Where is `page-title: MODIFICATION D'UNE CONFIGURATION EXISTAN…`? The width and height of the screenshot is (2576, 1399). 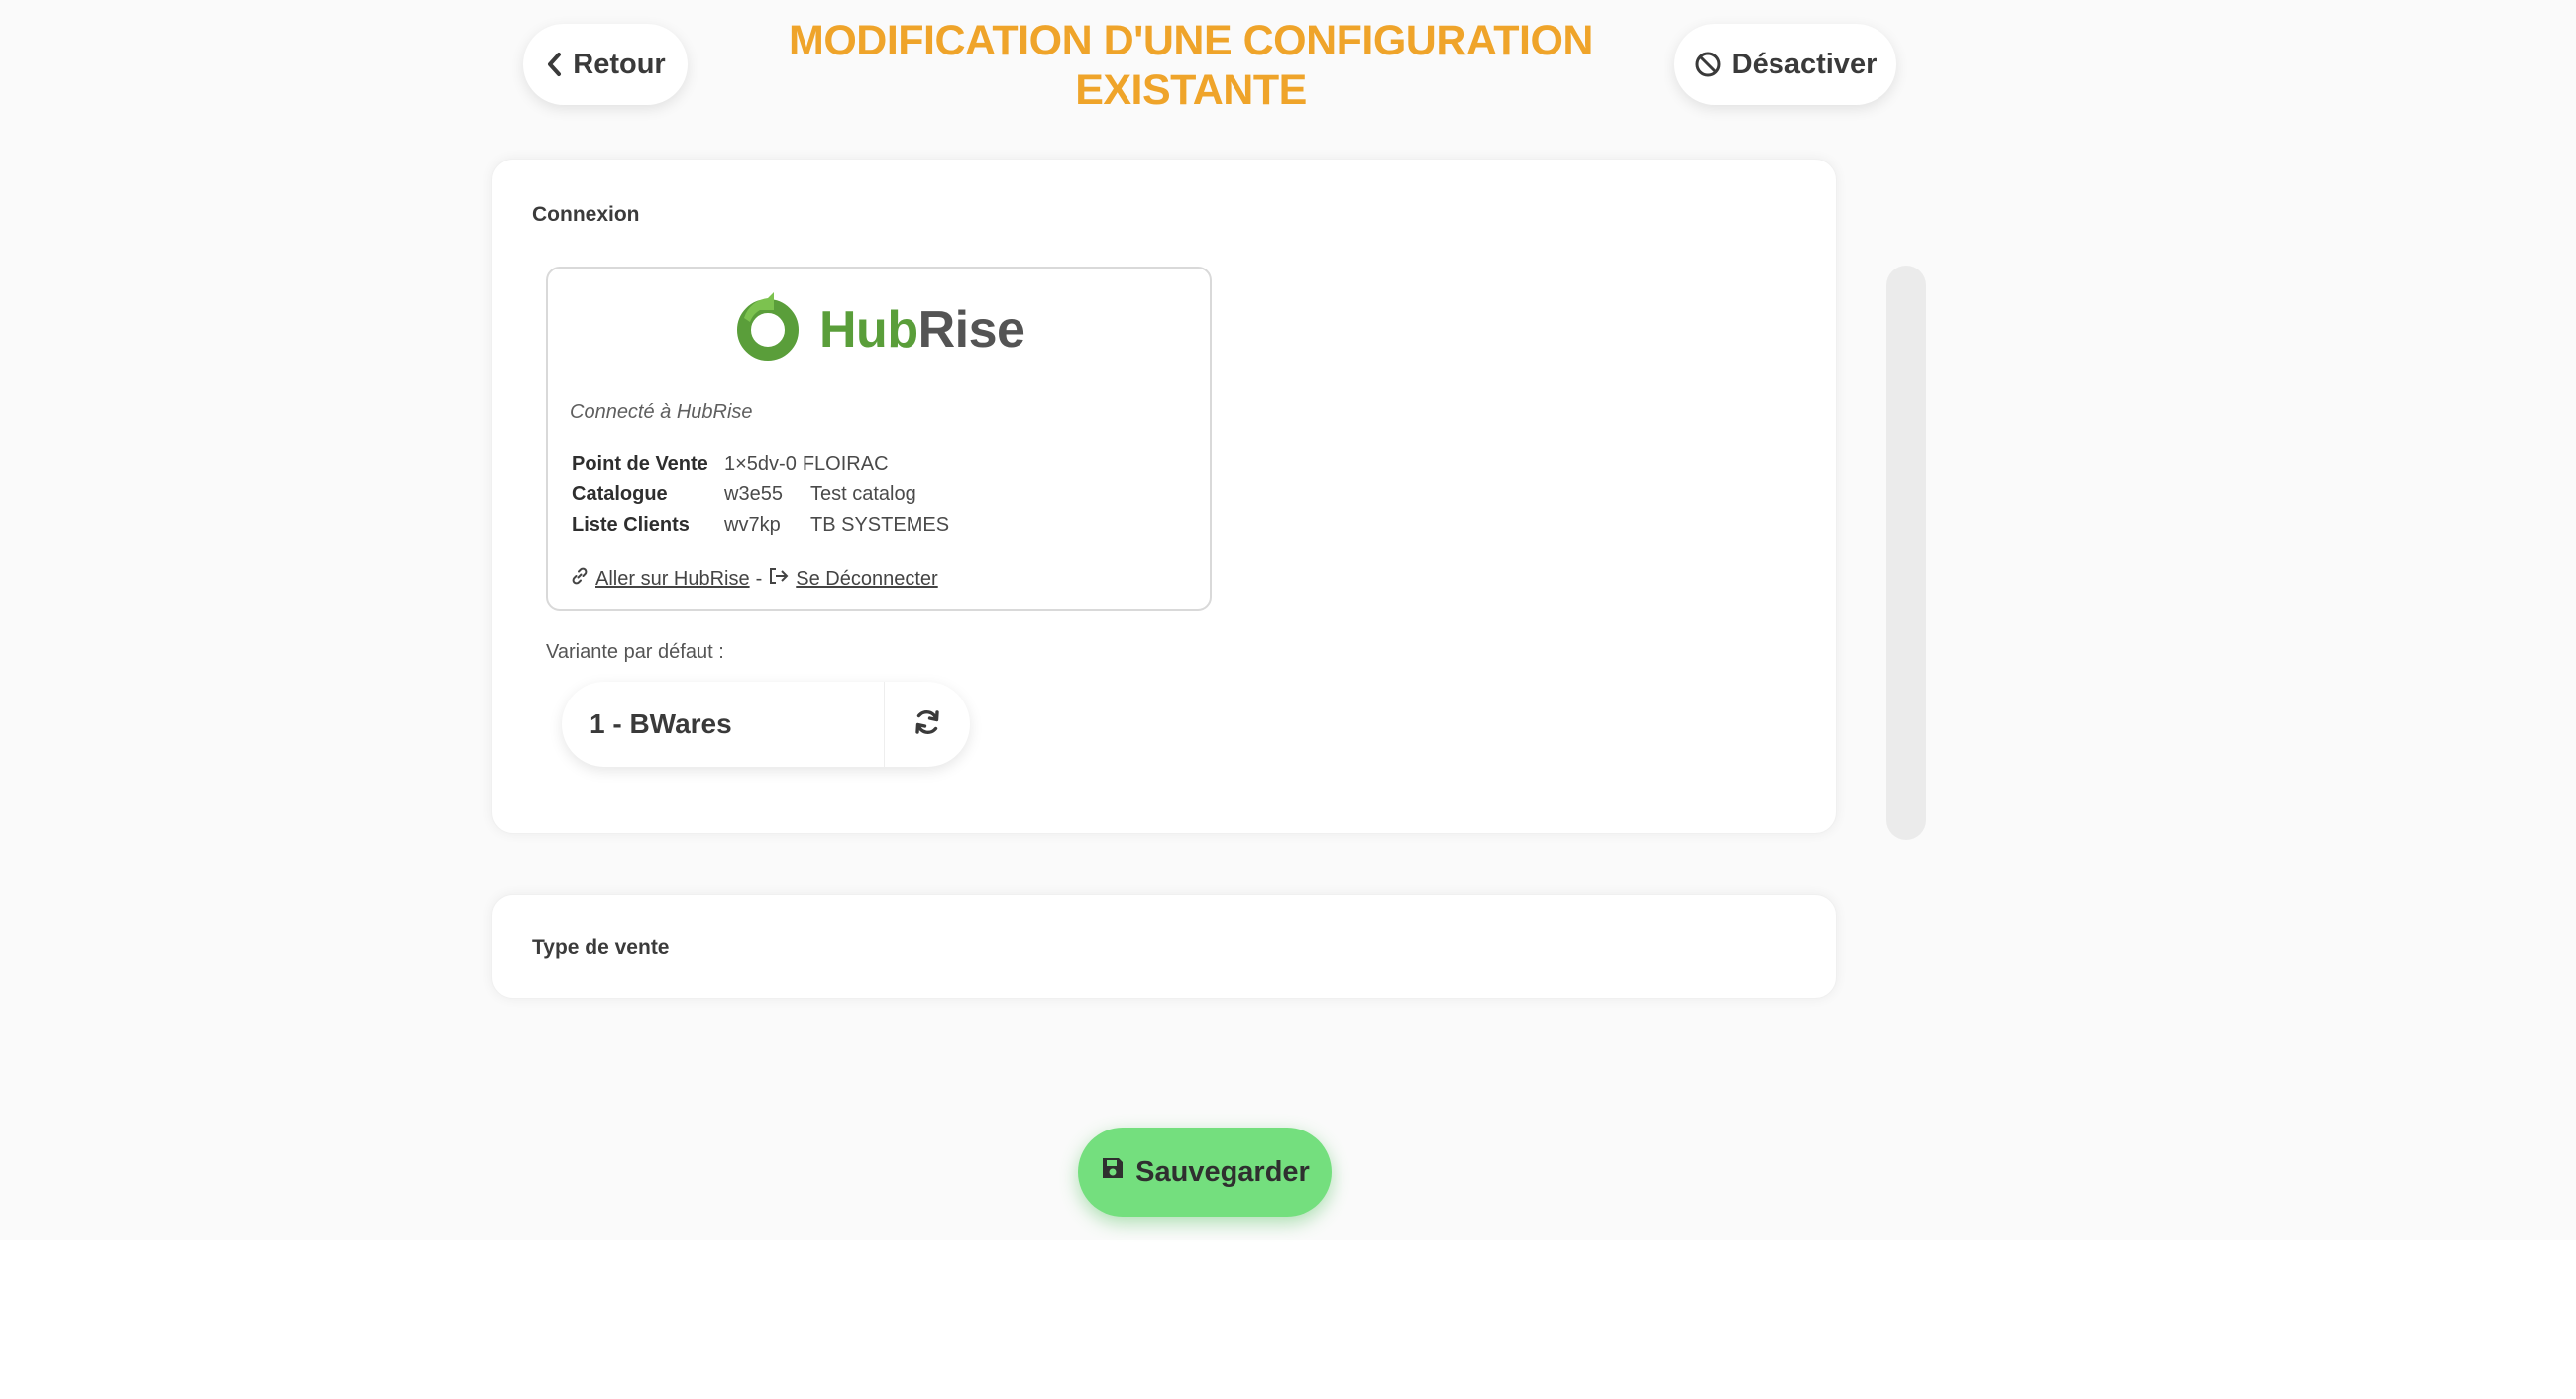
page-title: MODIFICATION D'UNE CONFIGURATION EXISTAN… is located at coordinates (1191, 65).